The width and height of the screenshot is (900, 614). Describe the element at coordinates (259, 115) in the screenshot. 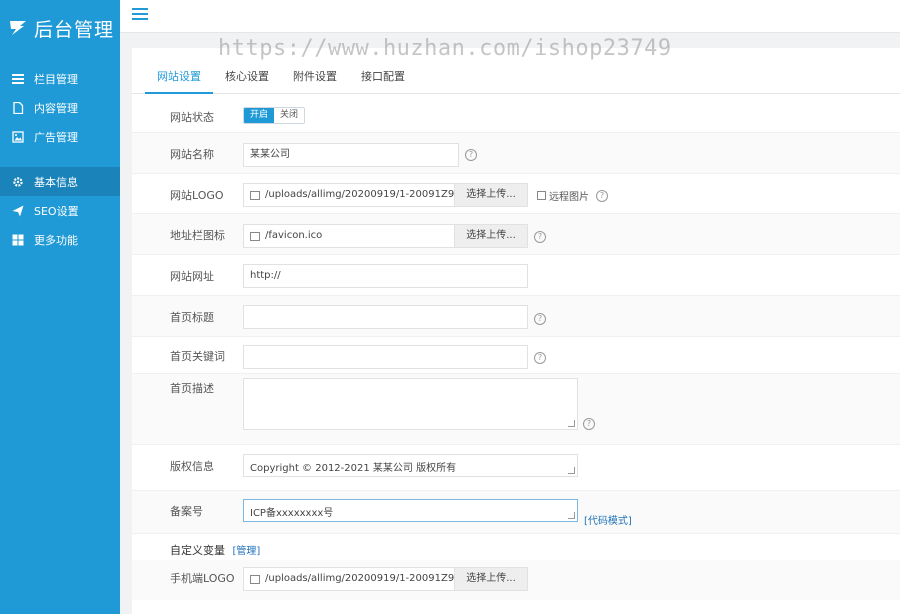

I see `status-on-option: 开启` at that location.